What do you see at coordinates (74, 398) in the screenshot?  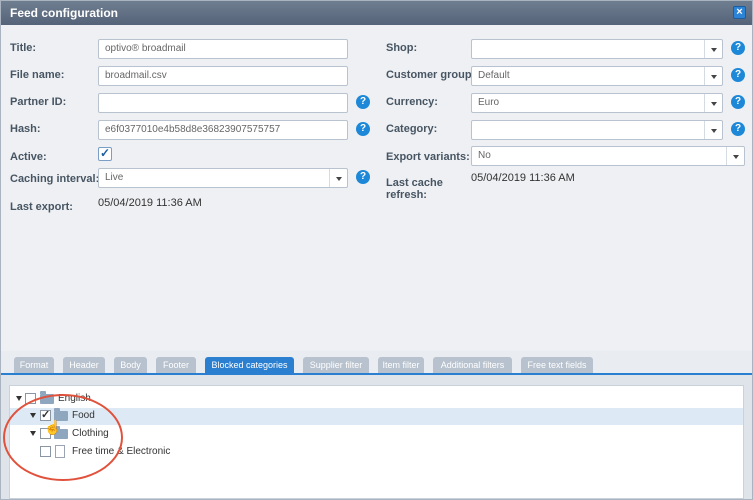 I see `tree-label: English` at bounding box center [74, 398].